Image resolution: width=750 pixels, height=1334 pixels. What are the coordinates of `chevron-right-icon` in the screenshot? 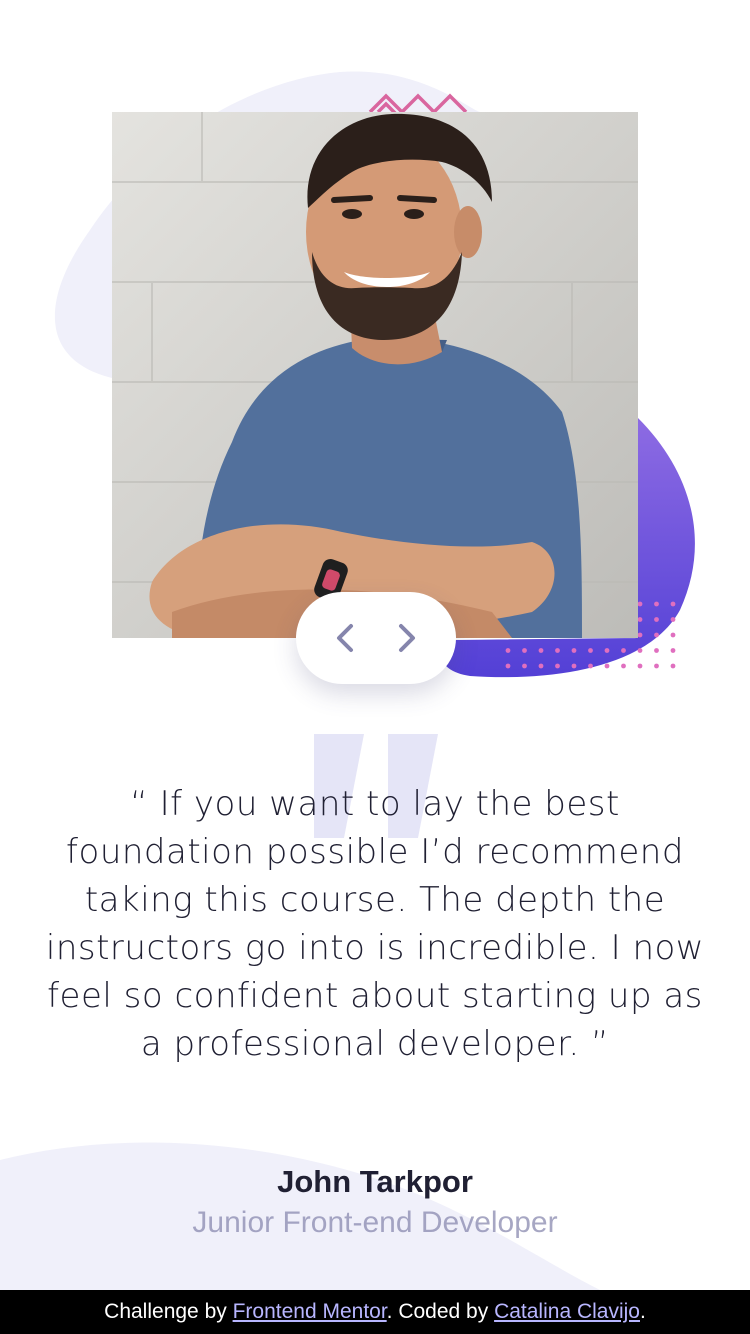 It's located at (407, 638).